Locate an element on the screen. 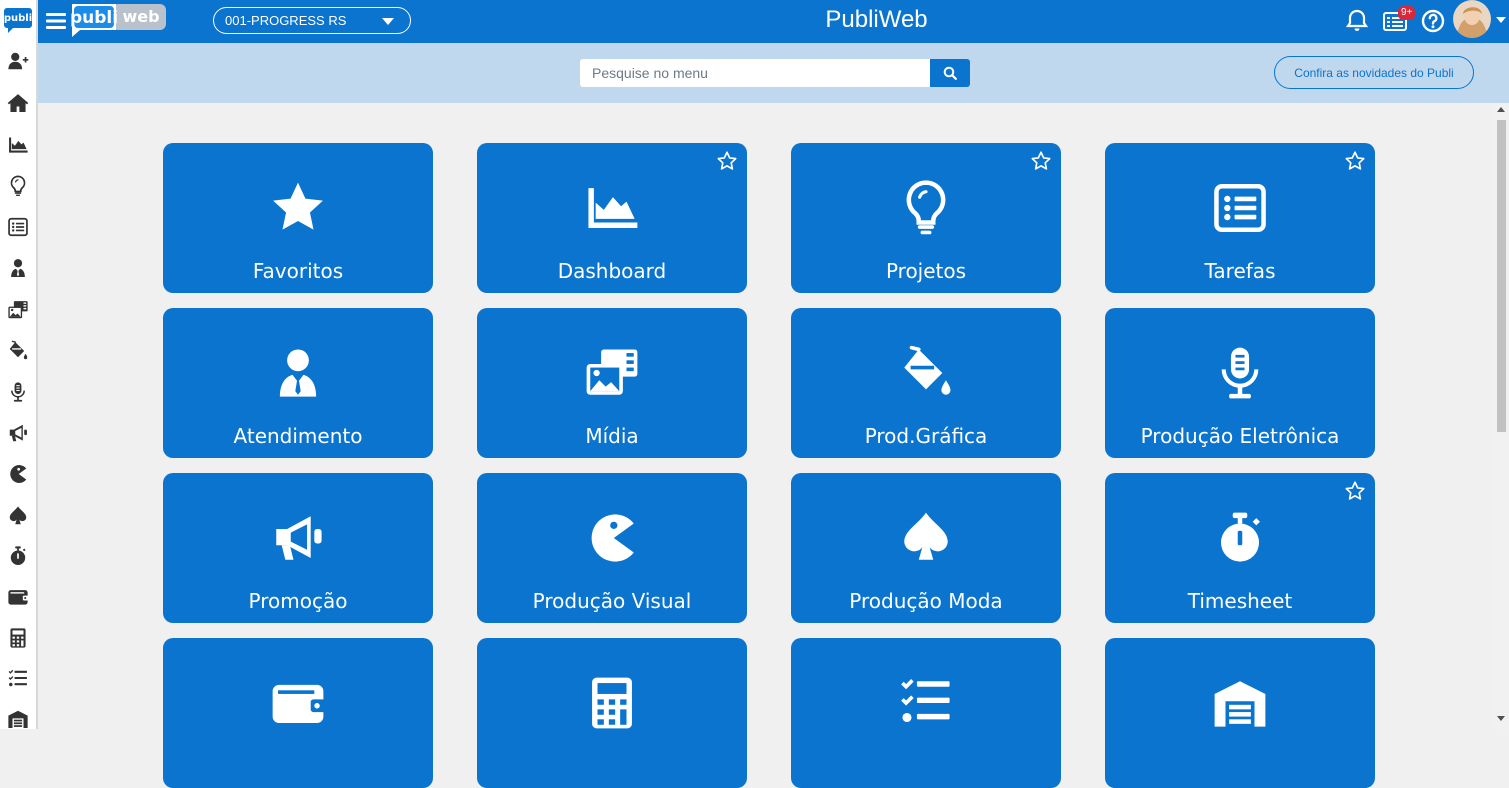  sidebar-item-fill-drip is located at coordinates (18, 351).